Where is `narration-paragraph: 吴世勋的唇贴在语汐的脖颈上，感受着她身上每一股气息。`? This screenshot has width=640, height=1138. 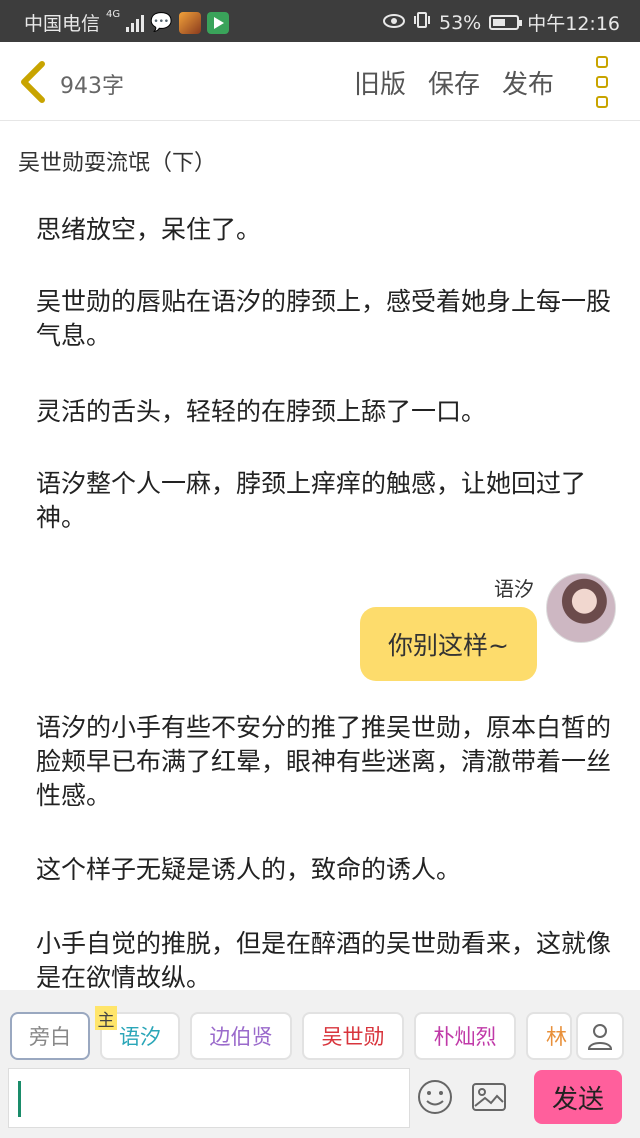
narration-paragraph: 吴世勋的唇贴在语汐的脖颈上，感受着她身上每一股气息。 is located at coordinates (324, 318).